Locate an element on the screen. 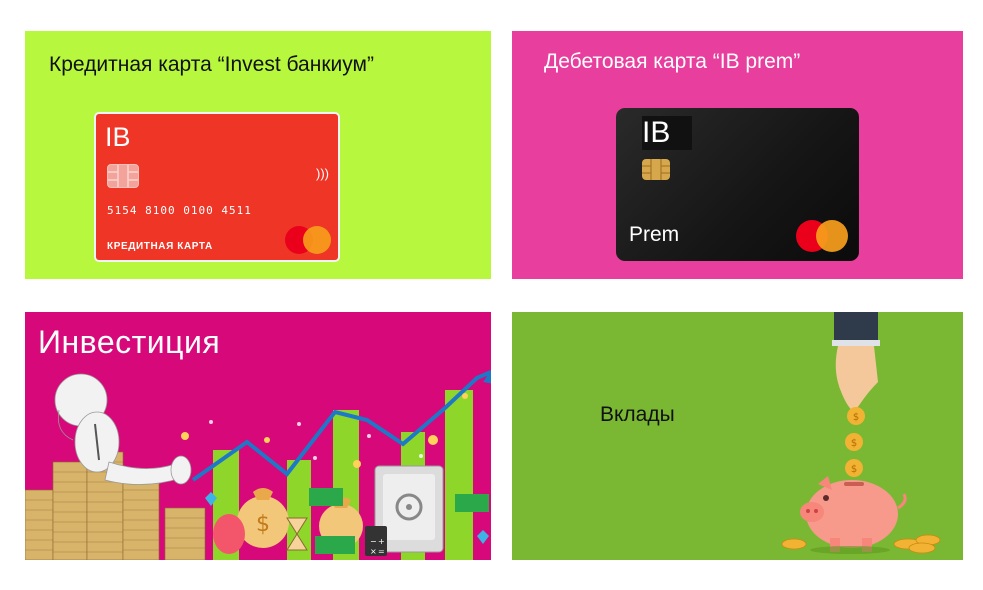 The width and height of the screenshot is (983, 590). calculator-icon: − + × = is located at coordinates (376, 541).